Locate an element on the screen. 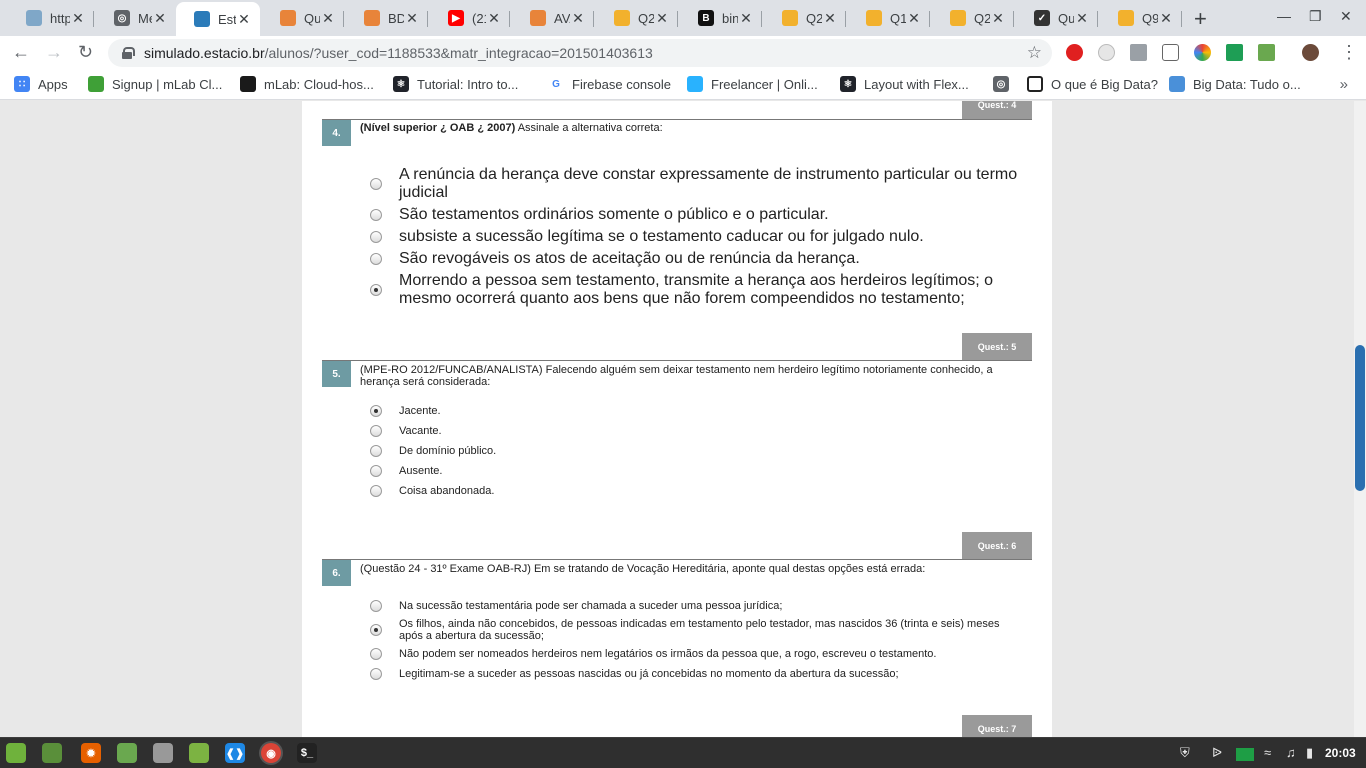 This screenshot has height=768, width=1366. sound-icon: ♫ is located at coordinates (1291, 752).